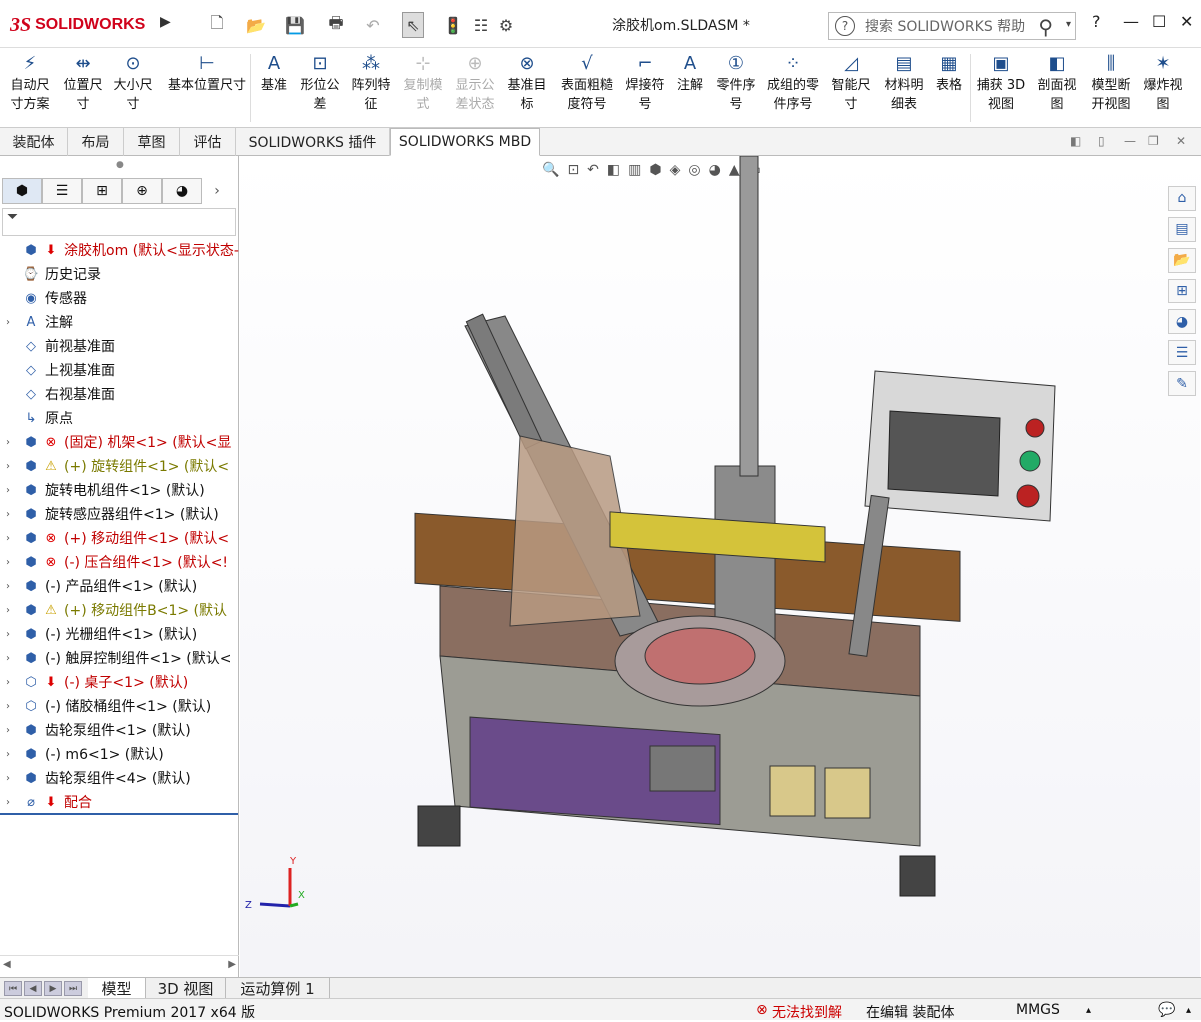  Describe the element at coordinates (34, 142) in the screenshot. I see `tab-0: 装配体` at that location.